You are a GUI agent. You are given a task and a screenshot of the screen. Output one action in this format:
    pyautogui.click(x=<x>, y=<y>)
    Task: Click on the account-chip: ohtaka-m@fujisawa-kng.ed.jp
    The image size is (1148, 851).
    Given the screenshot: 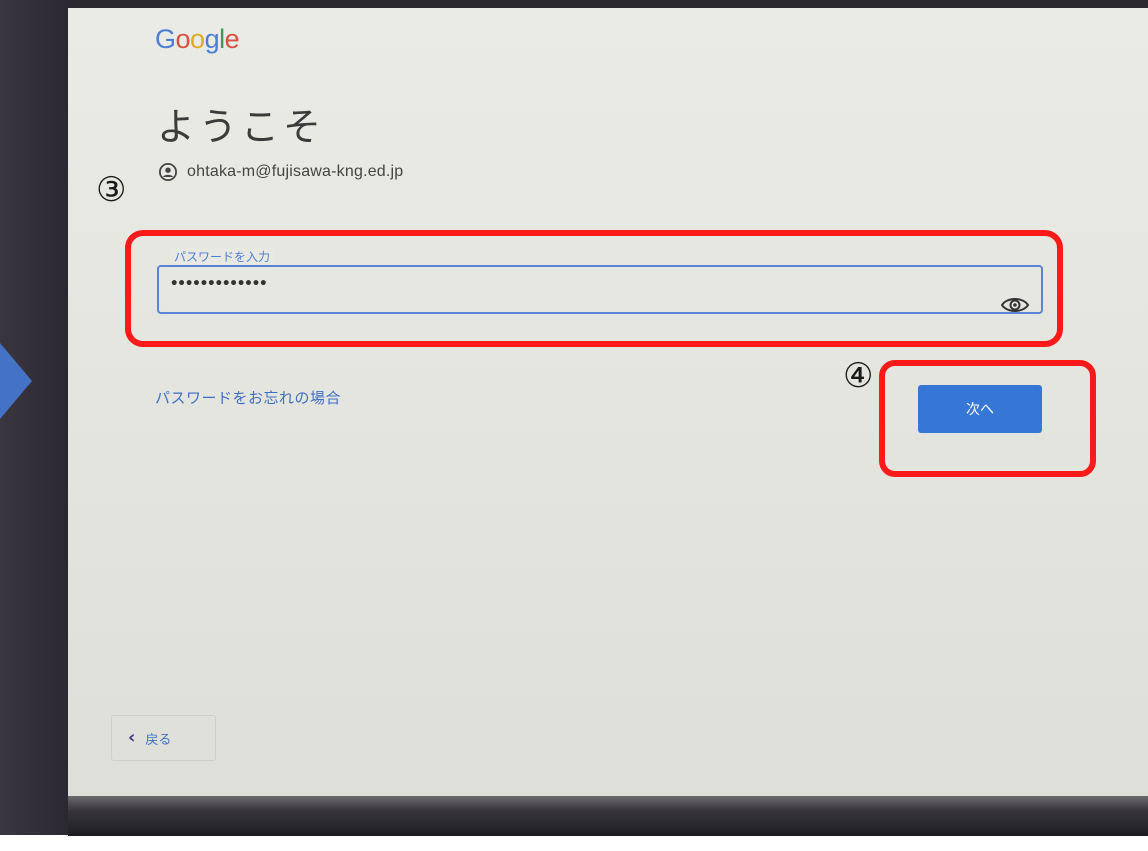 What is the action you would take?
    pyautogui.click(x=281, y=172)
    